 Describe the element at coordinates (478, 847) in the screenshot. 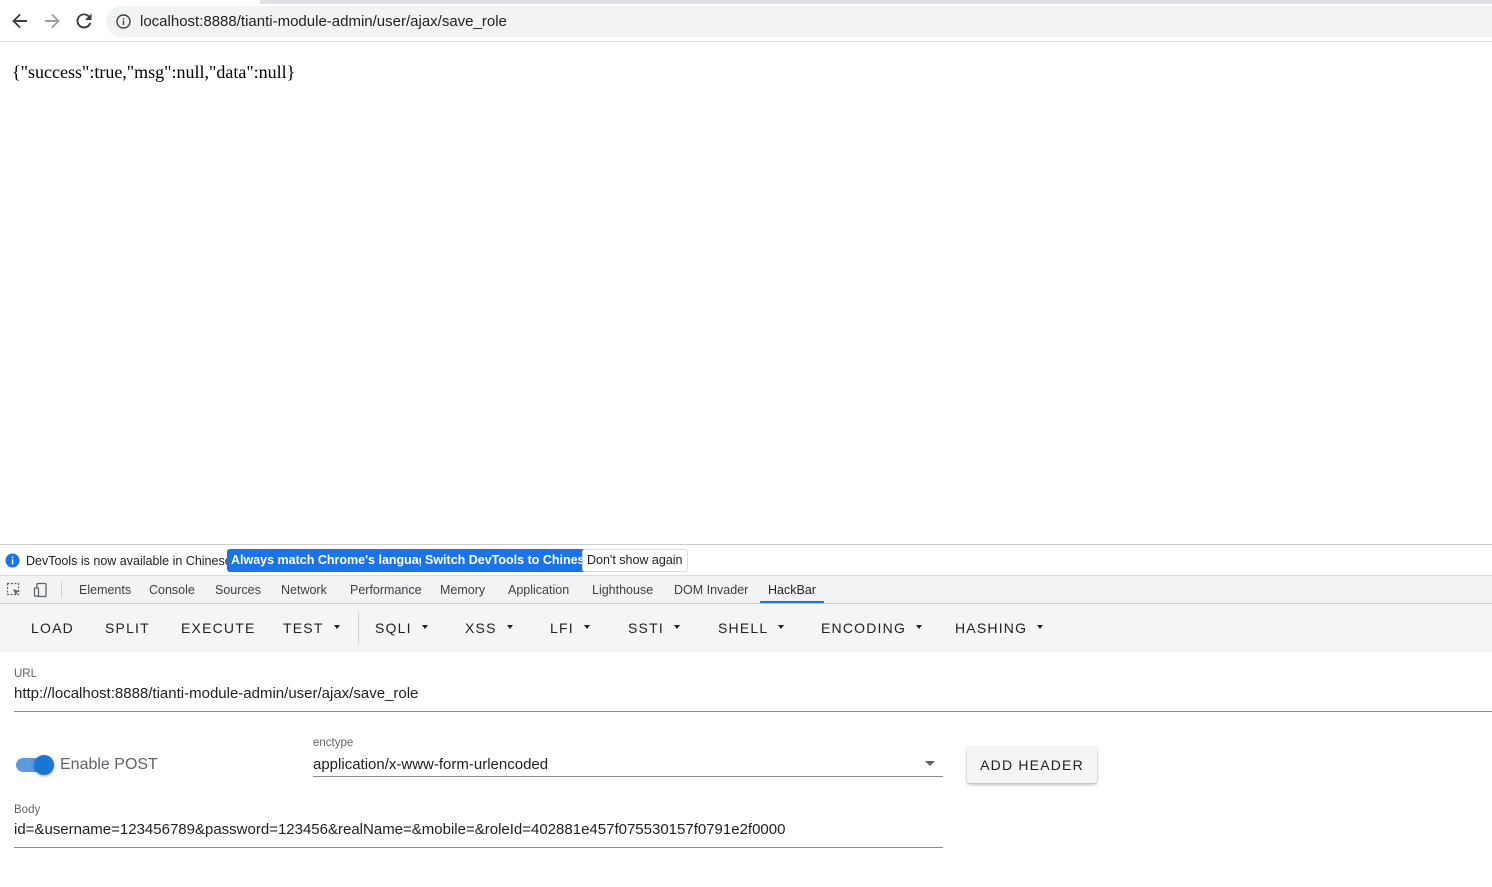

I see `body-input-underline` at that location.